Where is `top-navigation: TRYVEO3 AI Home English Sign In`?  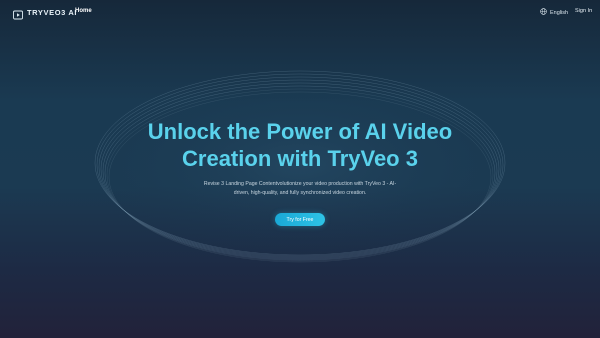 top-navigation: TRYVEO3 AI Home English Sign In is located at coordinates (300, 13).